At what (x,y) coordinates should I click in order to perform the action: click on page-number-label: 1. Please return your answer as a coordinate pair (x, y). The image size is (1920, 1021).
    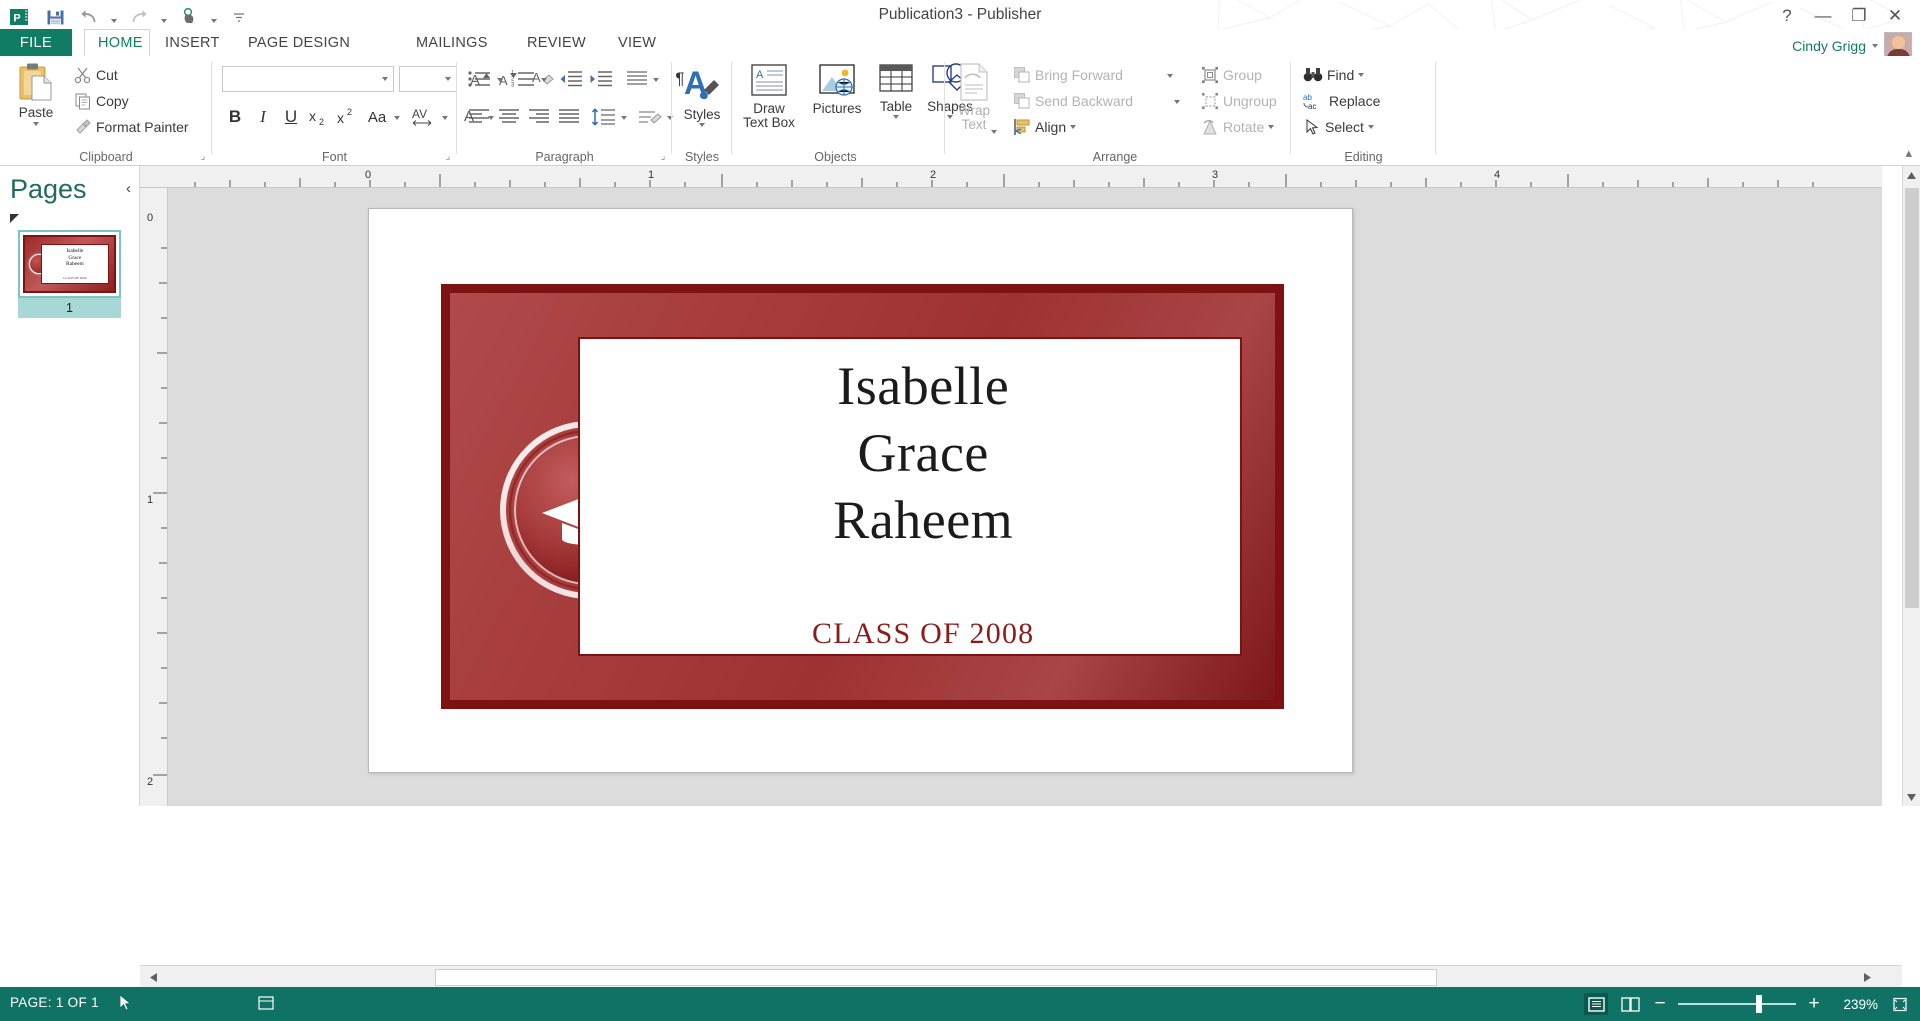
    Looking at the image, I should click on (69, 308).